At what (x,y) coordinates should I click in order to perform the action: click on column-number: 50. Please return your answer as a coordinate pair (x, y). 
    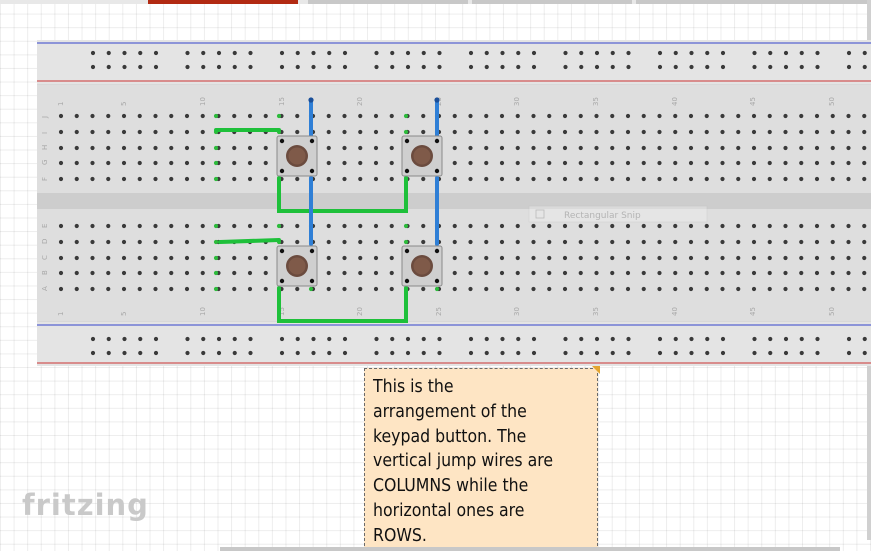
    Looking at the image, I should click on (832, 311).